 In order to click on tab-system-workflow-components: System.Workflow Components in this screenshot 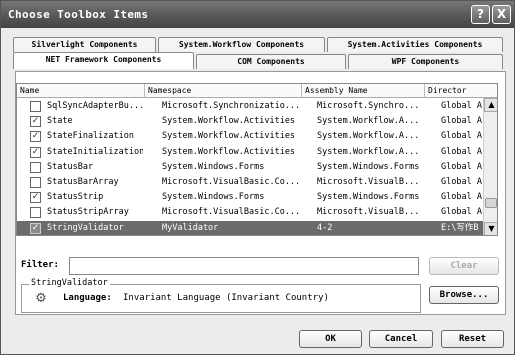, I will do `click(241, 44)`.